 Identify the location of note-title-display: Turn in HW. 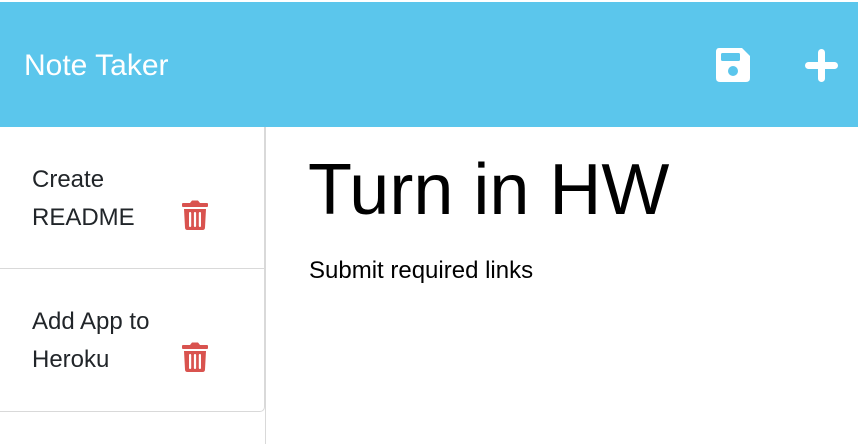
(488, 190).